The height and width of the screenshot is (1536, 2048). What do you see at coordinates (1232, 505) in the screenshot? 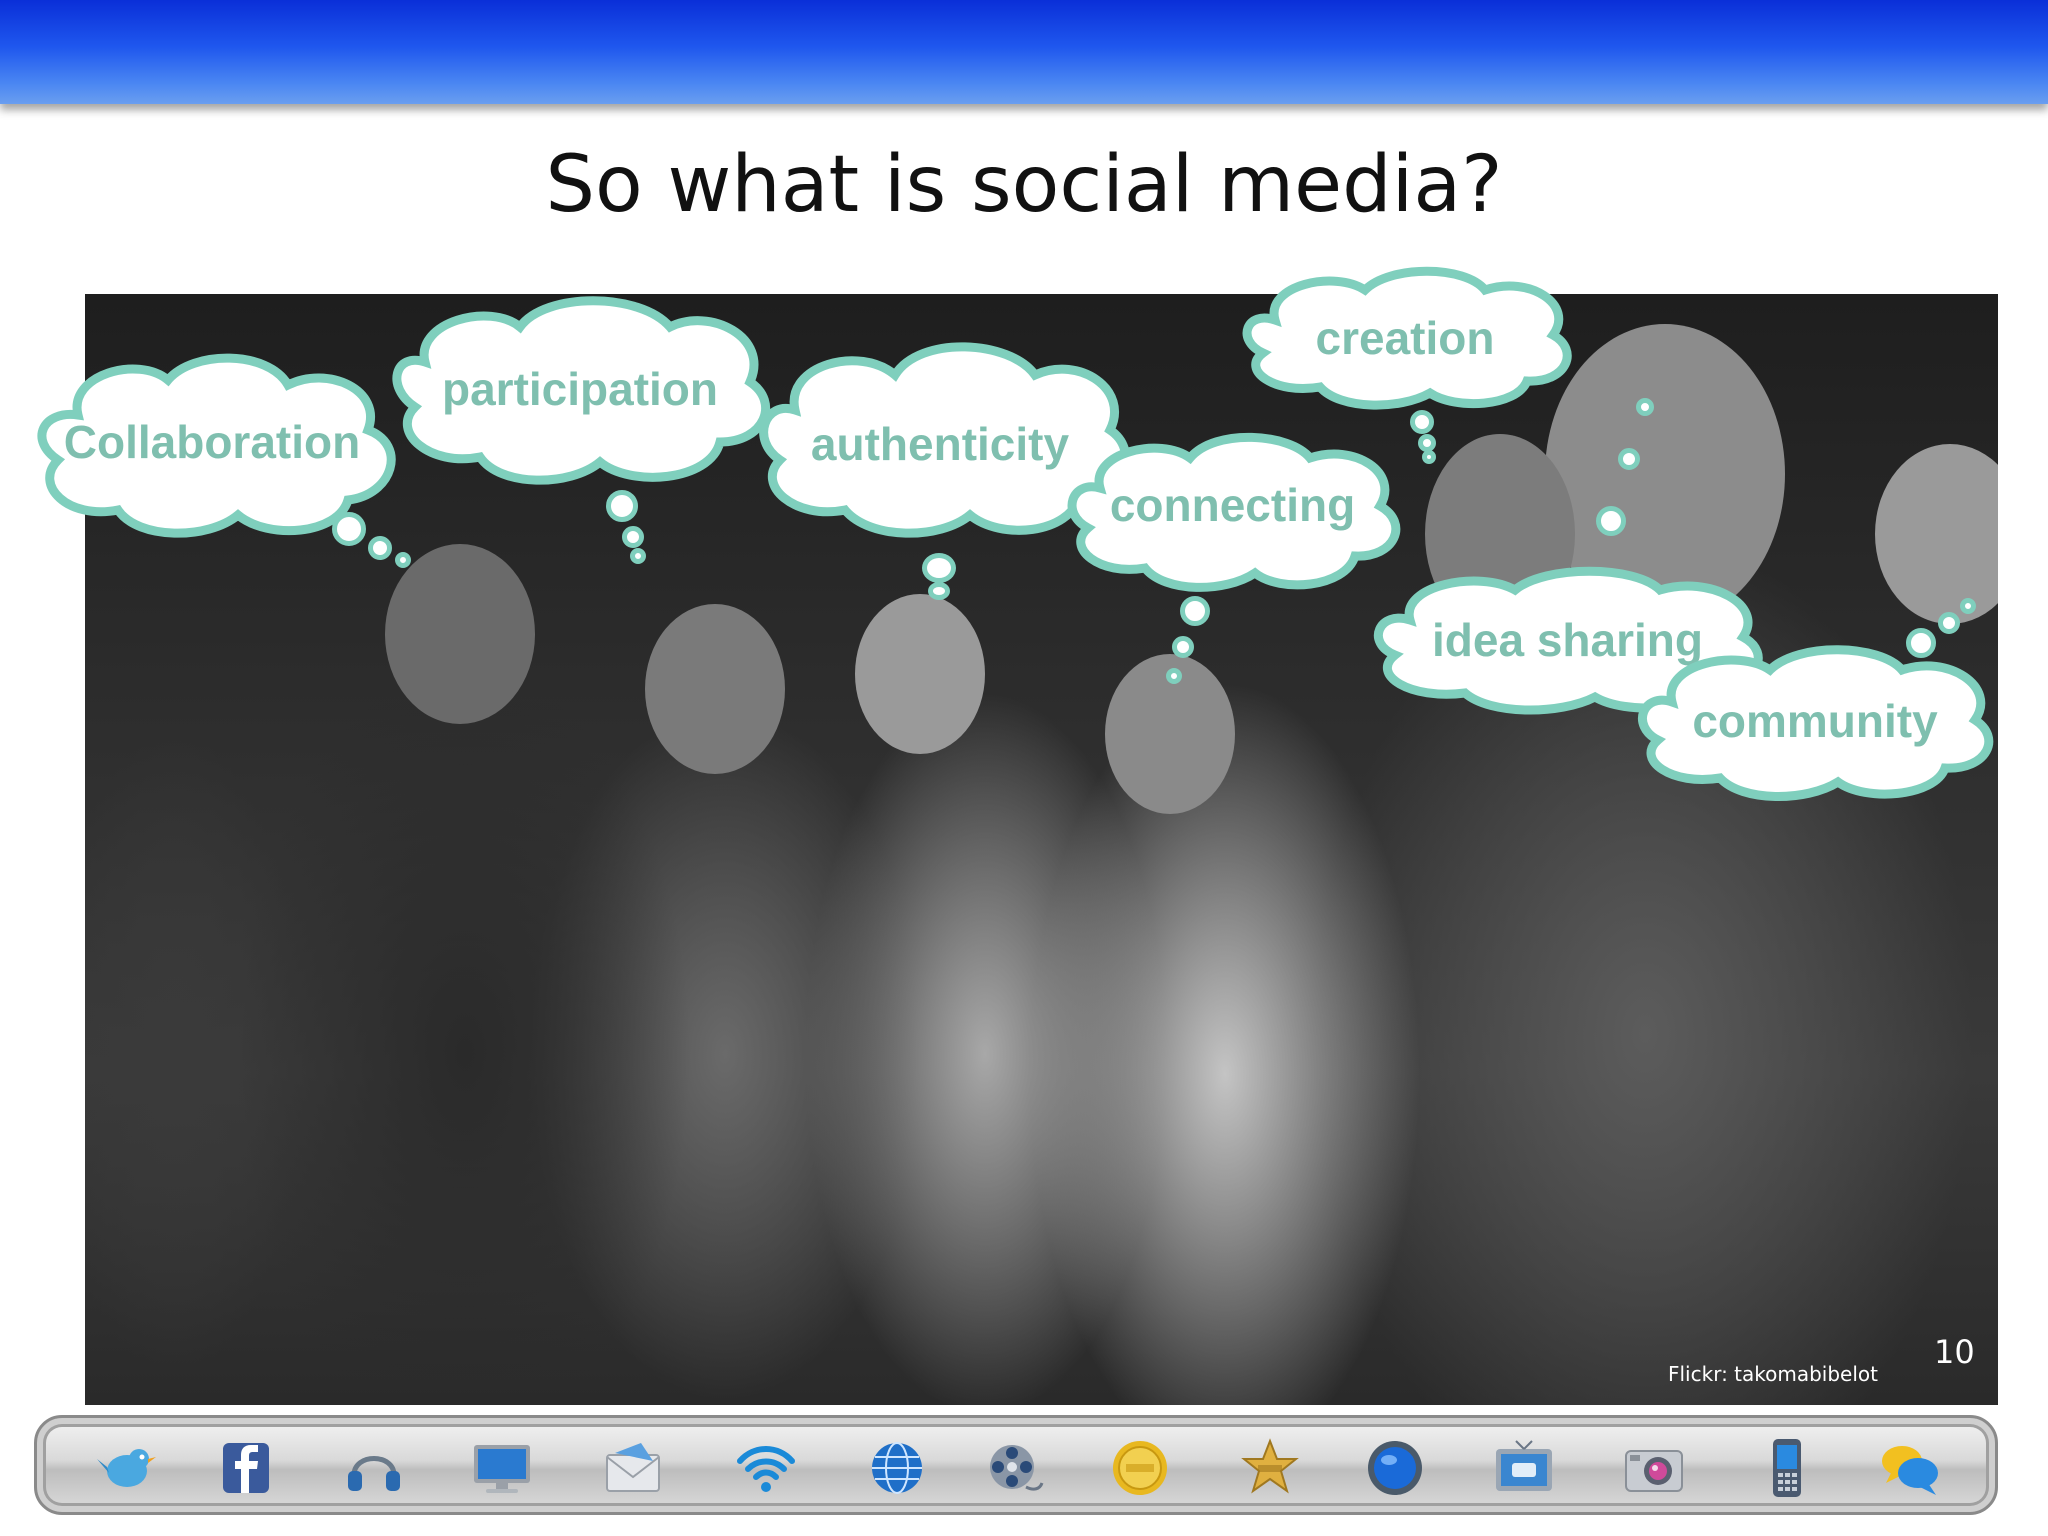
I see `bubble-label: connecting` at bounding box center [1232, 505].